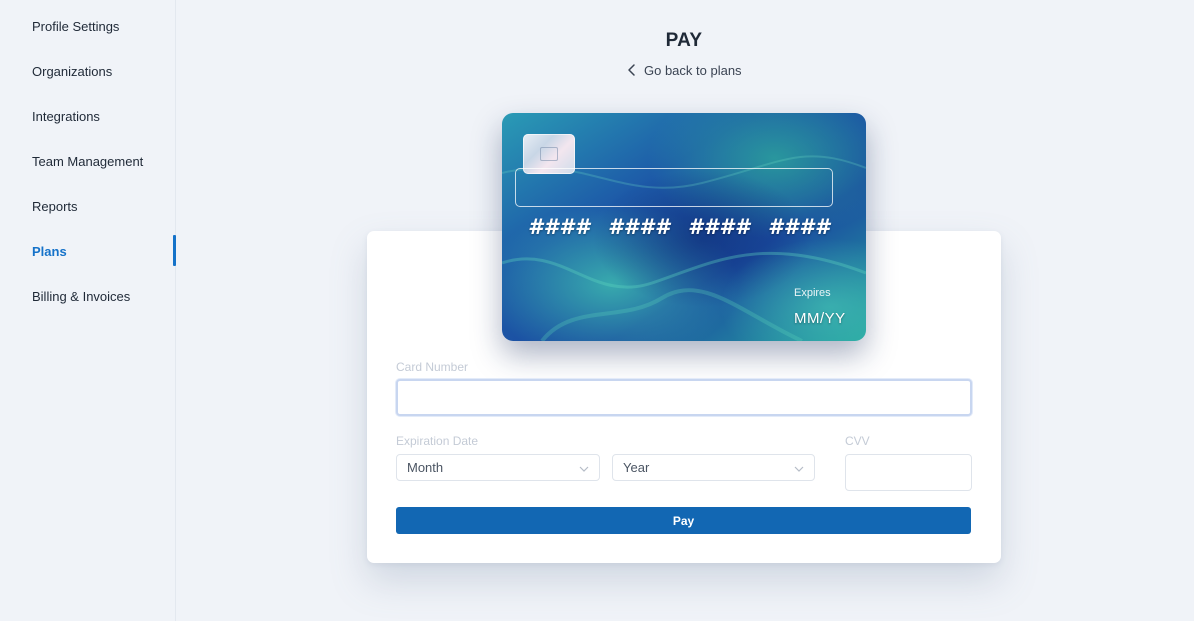  Describe the element at coordinates (674, 187) in the screenshot. I see `card-holder-box` at that location.